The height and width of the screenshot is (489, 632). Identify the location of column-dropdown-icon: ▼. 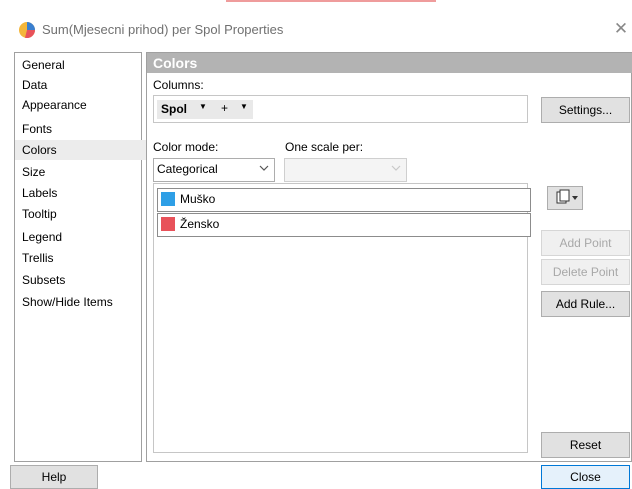
(203, 106).